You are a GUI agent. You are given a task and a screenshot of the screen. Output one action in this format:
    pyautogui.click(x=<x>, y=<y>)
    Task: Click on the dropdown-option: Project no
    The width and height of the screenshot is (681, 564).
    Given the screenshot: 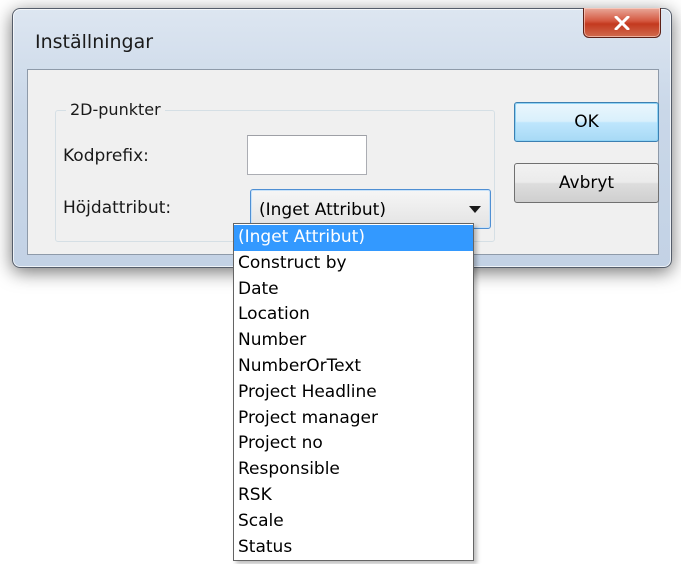 What is the action you would take?
    pyautogui.click(x=353, y=444)
    